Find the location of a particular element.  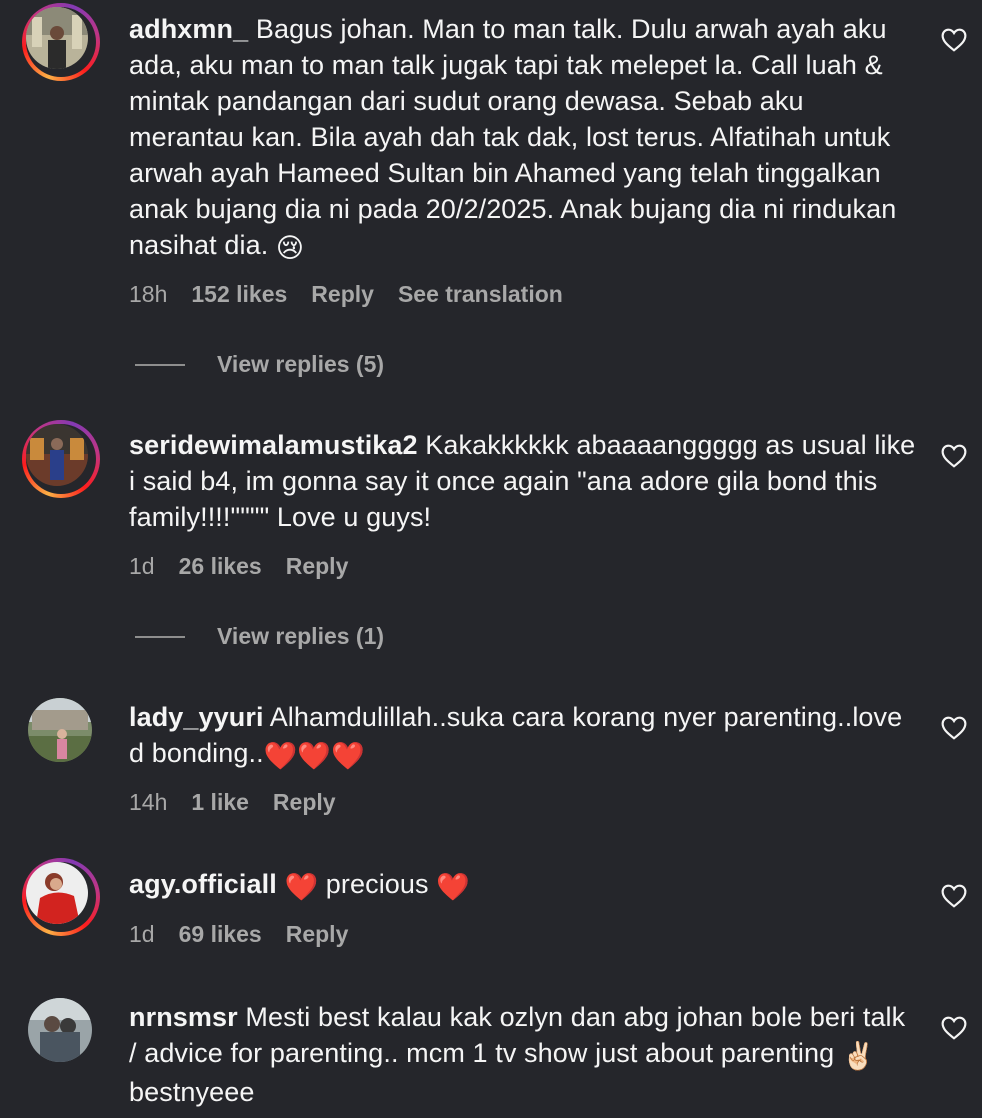

comment-text: agy.officiall ❤️ precious ❤️ is located at coordinates (524, 885).